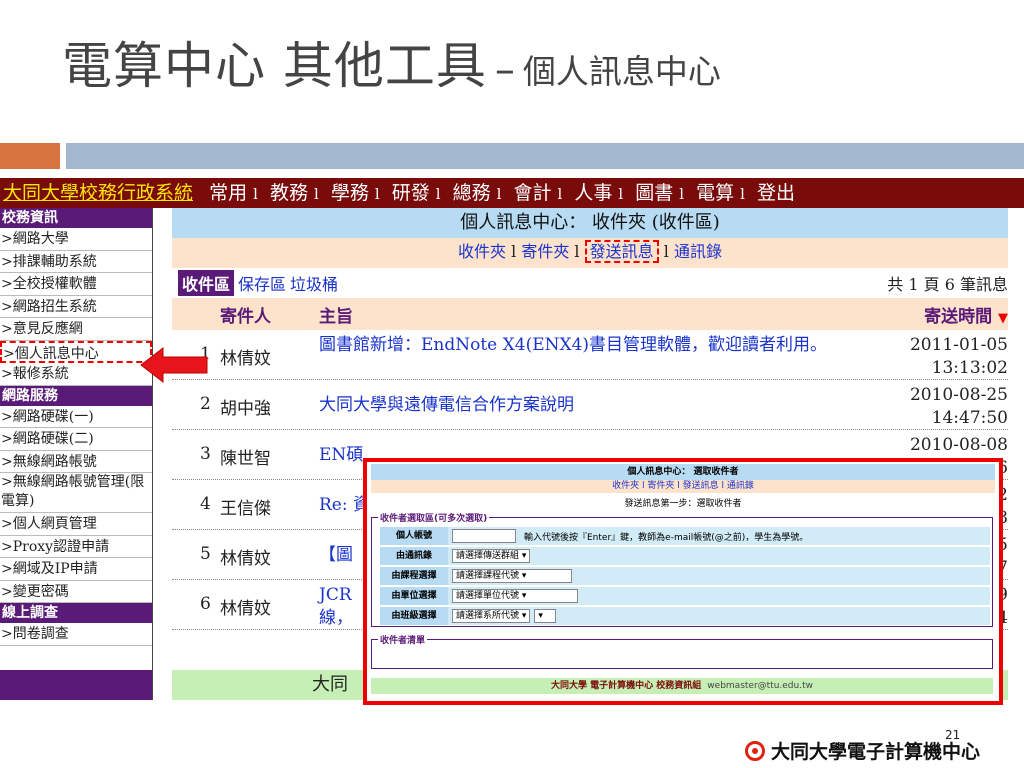 This screenshot has width=1024, height=768. Describe the element at coordinates (590, 223) in the screenshot. I see `page-header: 個人訊息中心： 收件夾 (收件區)` at that location.